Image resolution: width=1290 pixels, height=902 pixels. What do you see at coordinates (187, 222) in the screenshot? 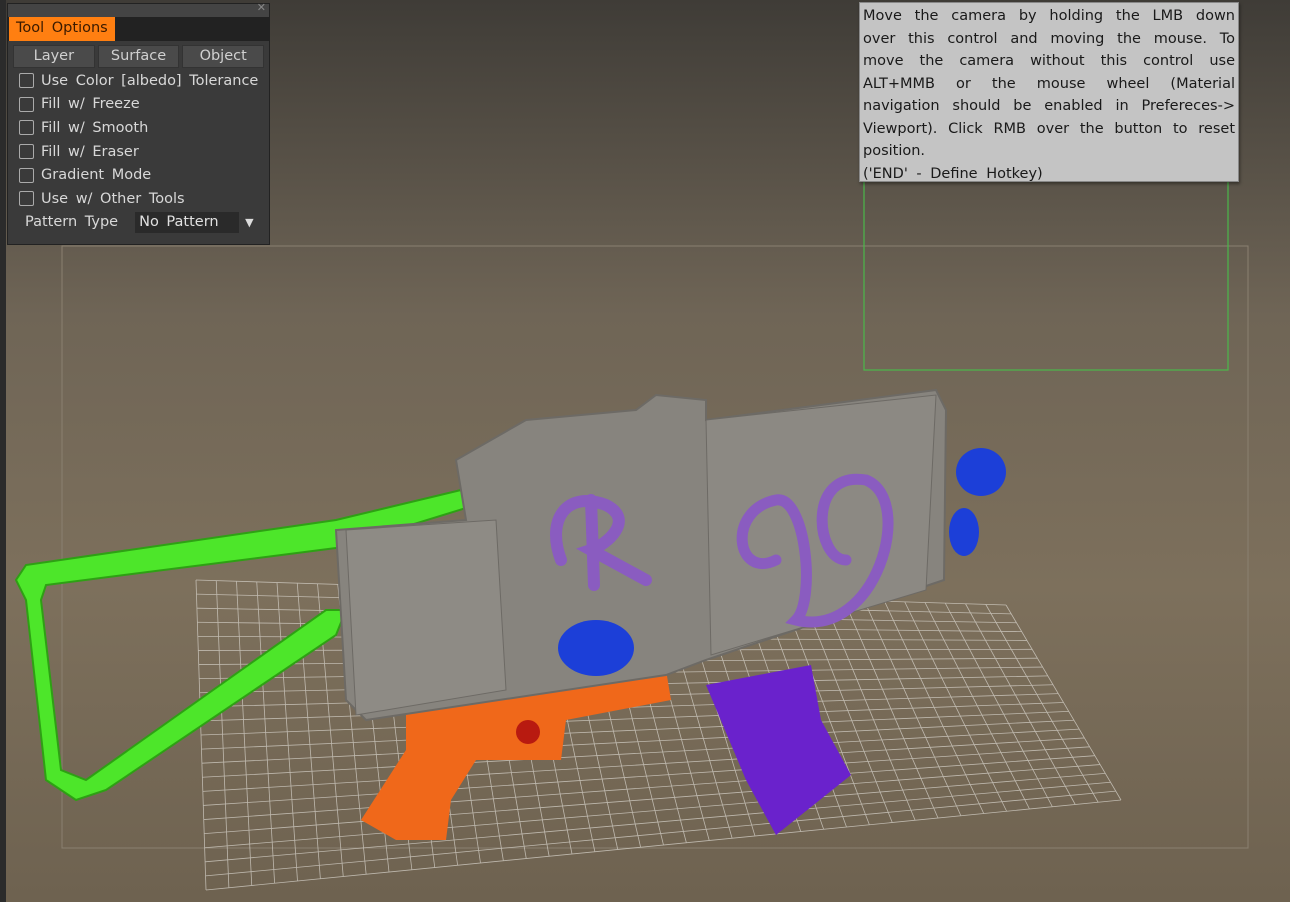
I see `pattern-type-select: No Pattern` at bounding box center [187, 222].